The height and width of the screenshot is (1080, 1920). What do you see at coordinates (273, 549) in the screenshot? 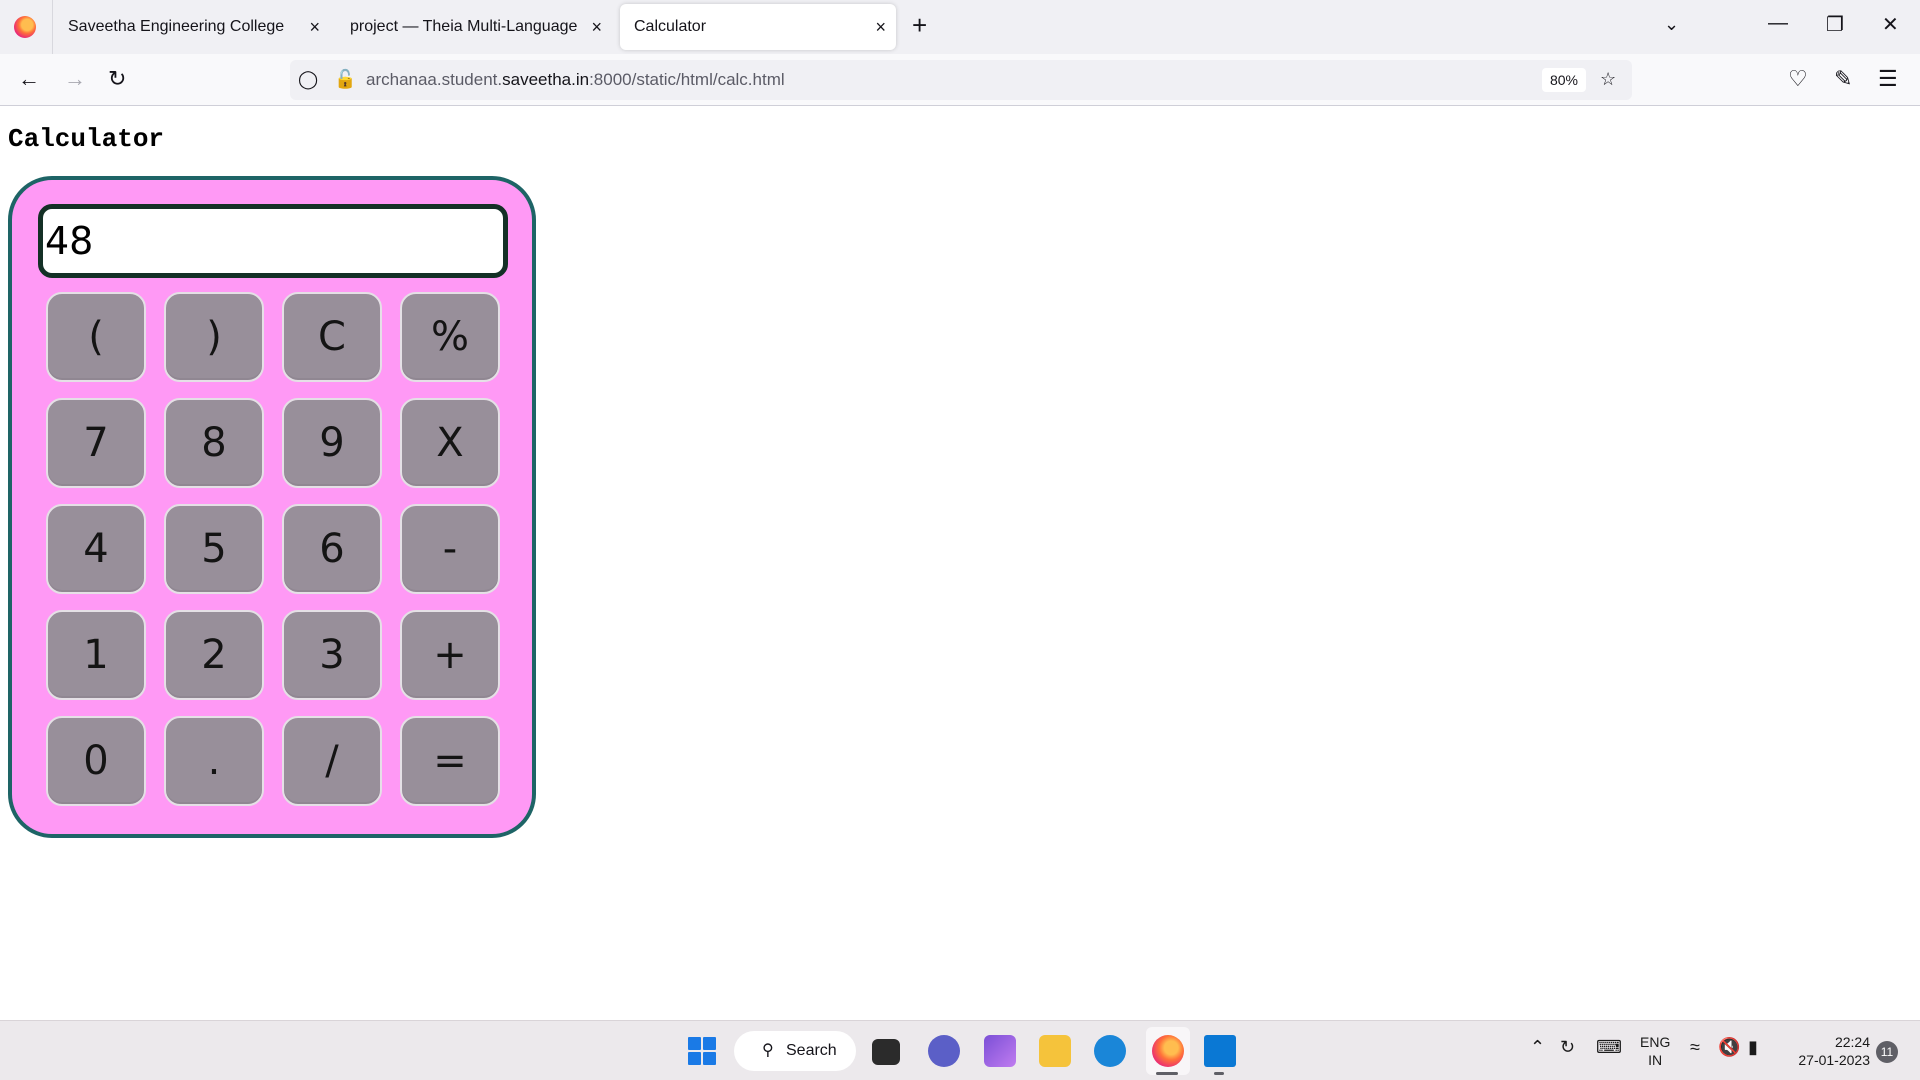
I see `calculator-keypad: ( ) C % 7 8 9 X 4 5 6 - 1 2 3 + 0 . / =` at bounding box center [273, 549].